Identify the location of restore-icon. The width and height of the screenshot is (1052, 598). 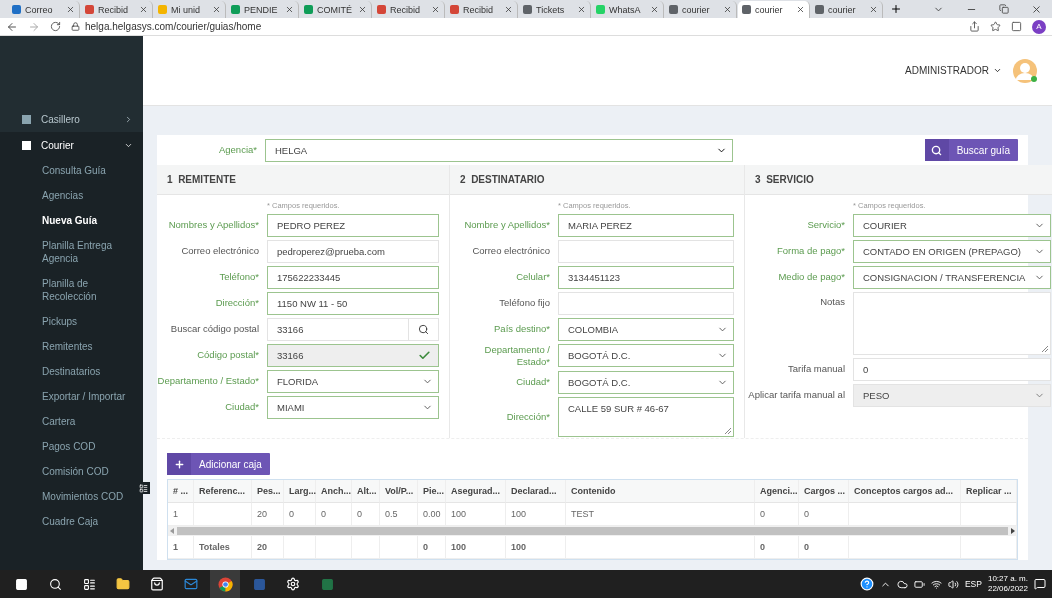
(1004, 8).